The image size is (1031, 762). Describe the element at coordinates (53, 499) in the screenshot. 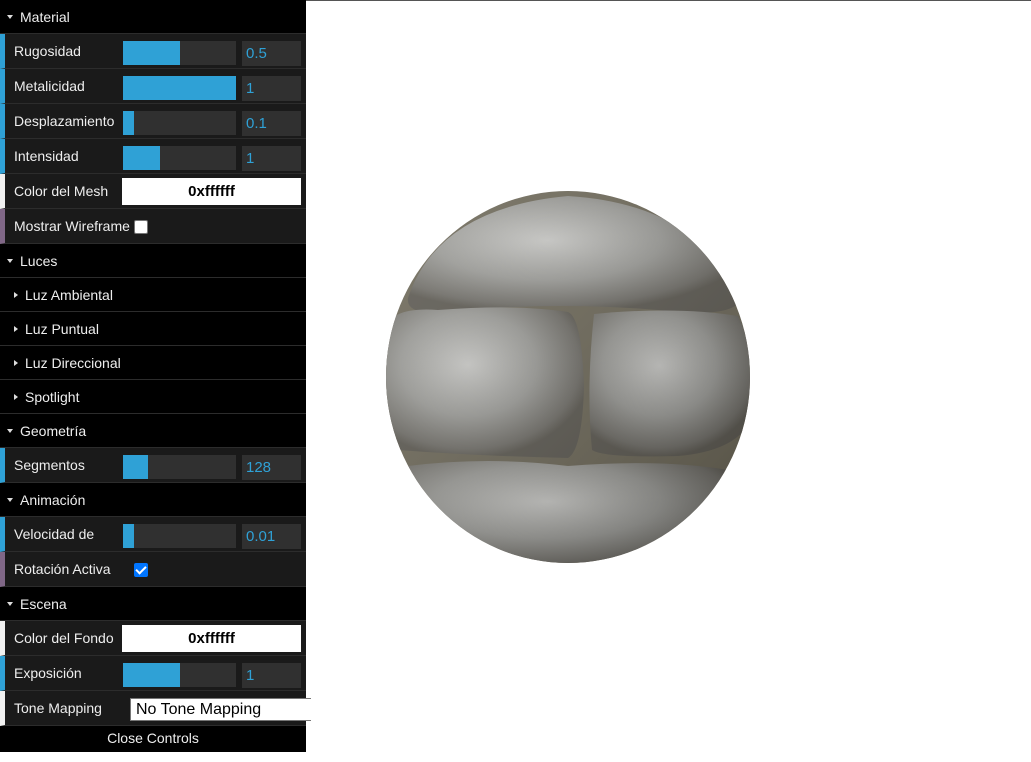

I see `folder-label: Animación` at that location.